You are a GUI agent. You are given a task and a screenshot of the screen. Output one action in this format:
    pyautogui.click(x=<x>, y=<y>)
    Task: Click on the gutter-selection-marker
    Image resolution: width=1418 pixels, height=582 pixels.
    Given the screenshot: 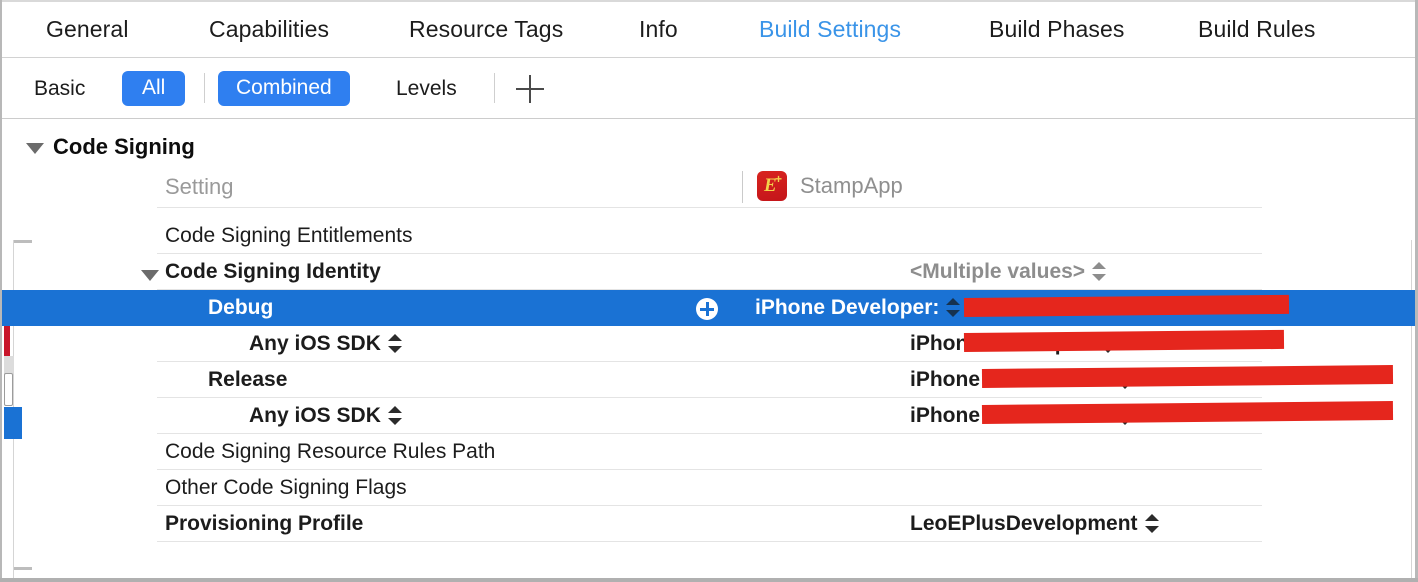 What is the action you would take?
    pyautogui.click(x=13, y=423)
    